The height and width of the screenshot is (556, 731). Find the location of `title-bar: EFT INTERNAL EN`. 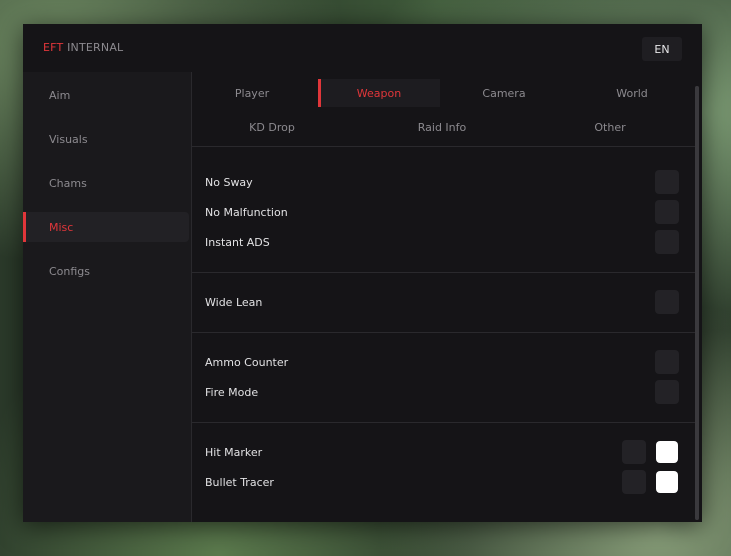

title-bar: EFT INTERNAL EN is located at coordinates (362, 48).